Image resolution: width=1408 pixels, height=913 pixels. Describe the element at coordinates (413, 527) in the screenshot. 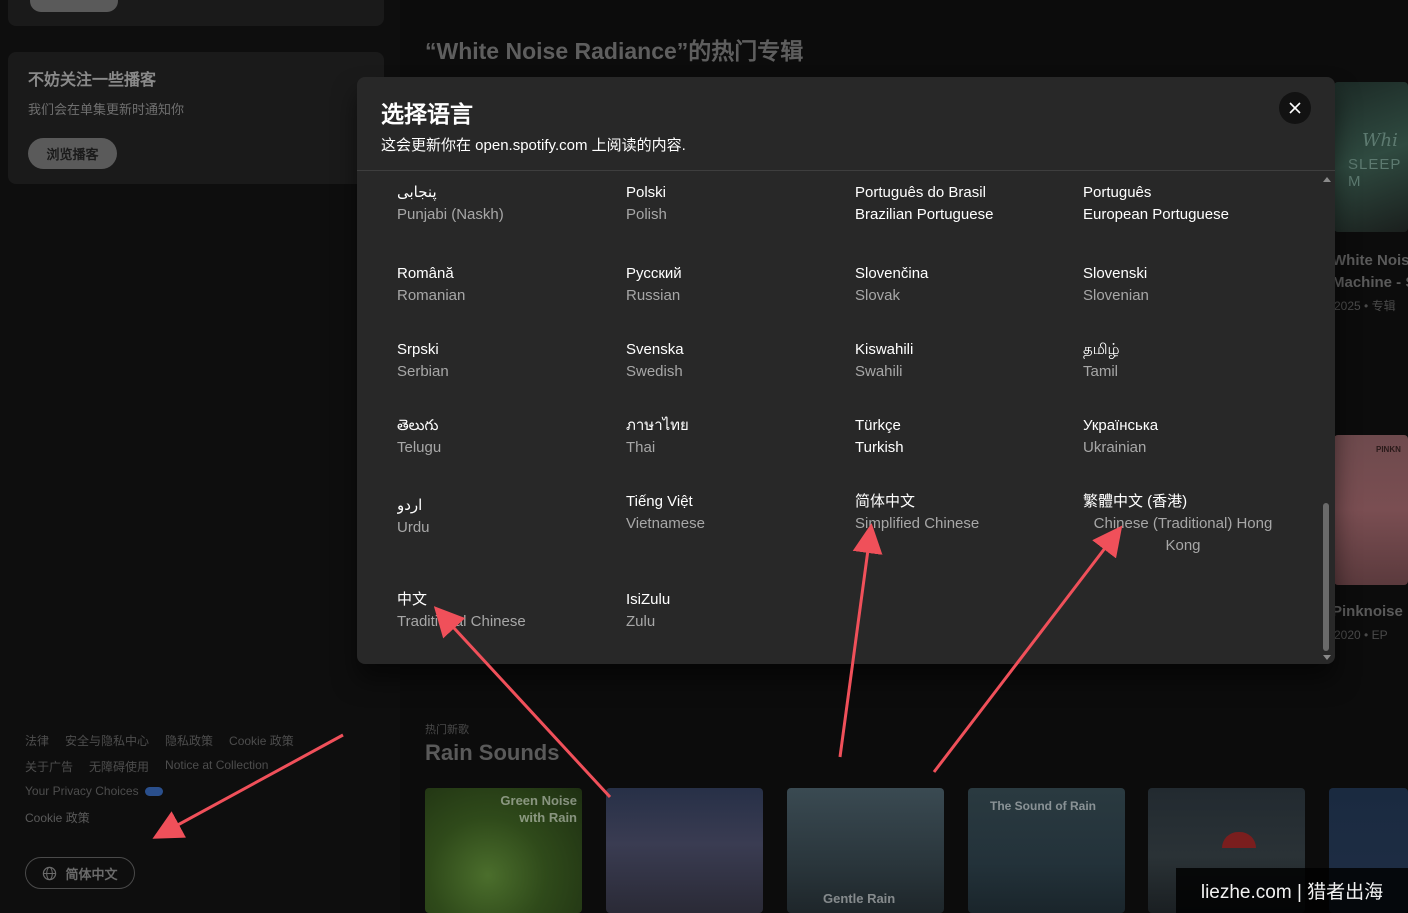

I see `language-english: Urdu` at that location.